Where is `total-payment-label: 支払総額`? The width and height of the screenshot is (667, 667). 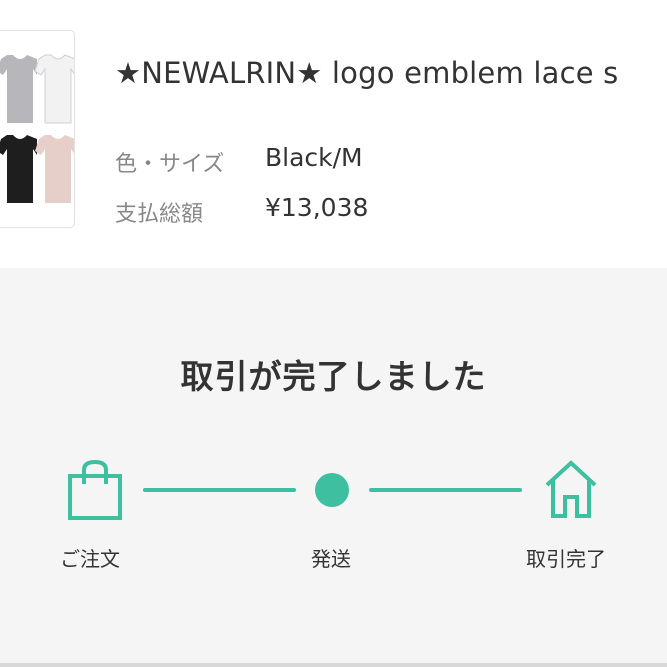
total-payment-label: 支払総額 is located at coordinates (159, 214).